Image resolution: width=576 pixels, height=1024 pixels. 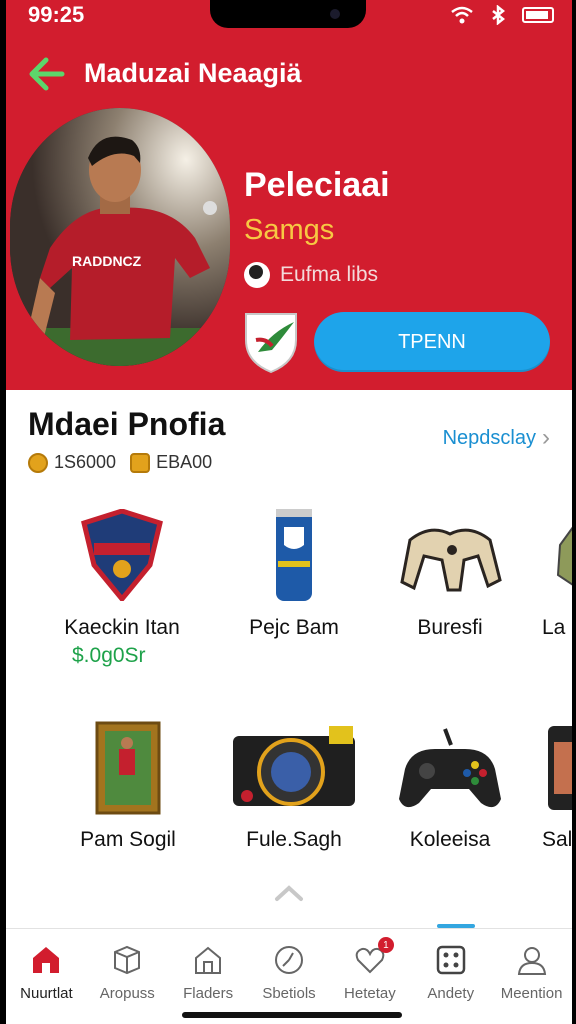 What do you see at coordinates (120, 237) in the screenshot?
I see `player-photo: RADDNCZ` at bounding box center [120, 237].